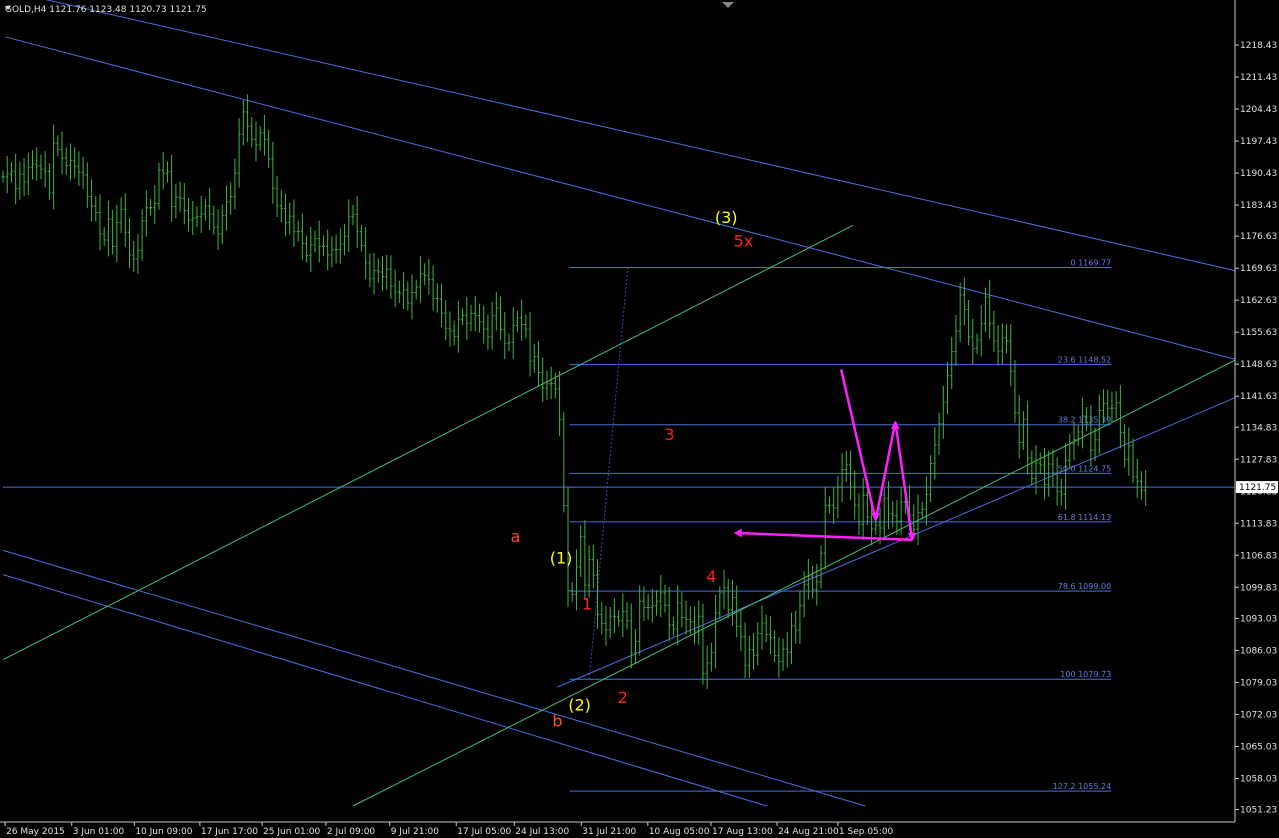 This screenshot has height=838, width=1279. What do you see at coordinates (106, 10) in the screenshot?
I see `symbol-header: GOLD,H4 1121.76 1123.48 1120.73 1121.75` at bounding box center [106, 10].